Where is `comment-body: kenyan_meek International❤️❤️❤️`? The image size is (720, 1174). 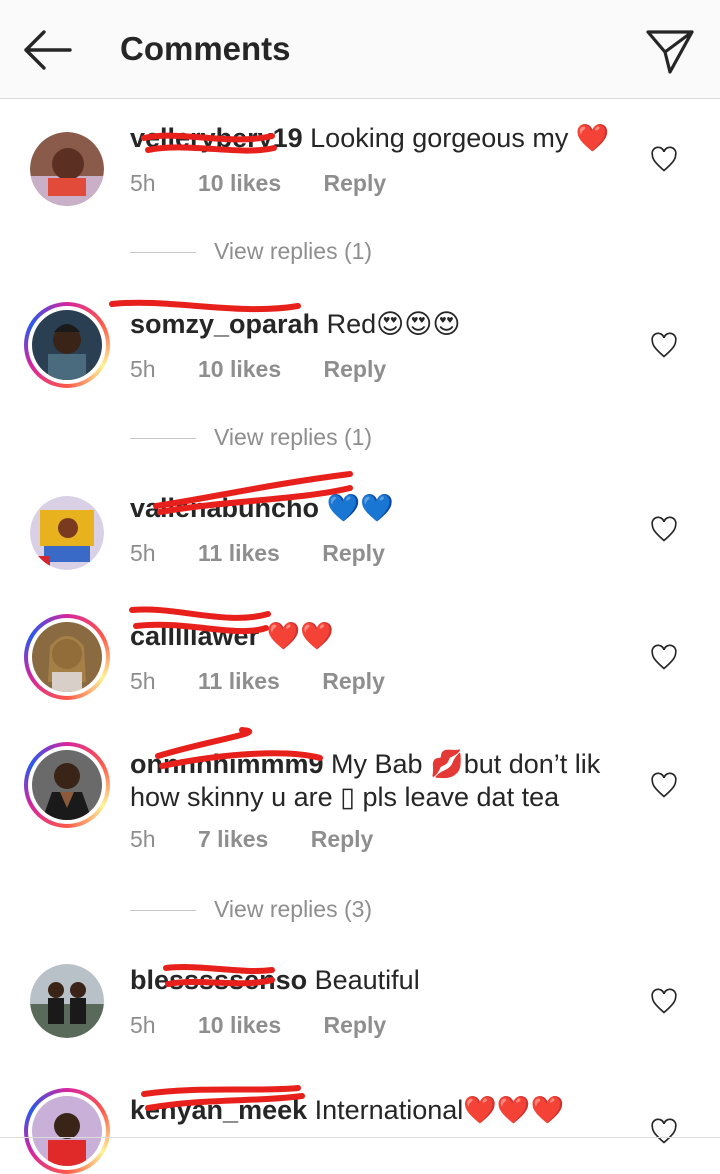
comment-body: kenyan_meek International❤️❤️❤️ is located at coordinates (380, 1110).